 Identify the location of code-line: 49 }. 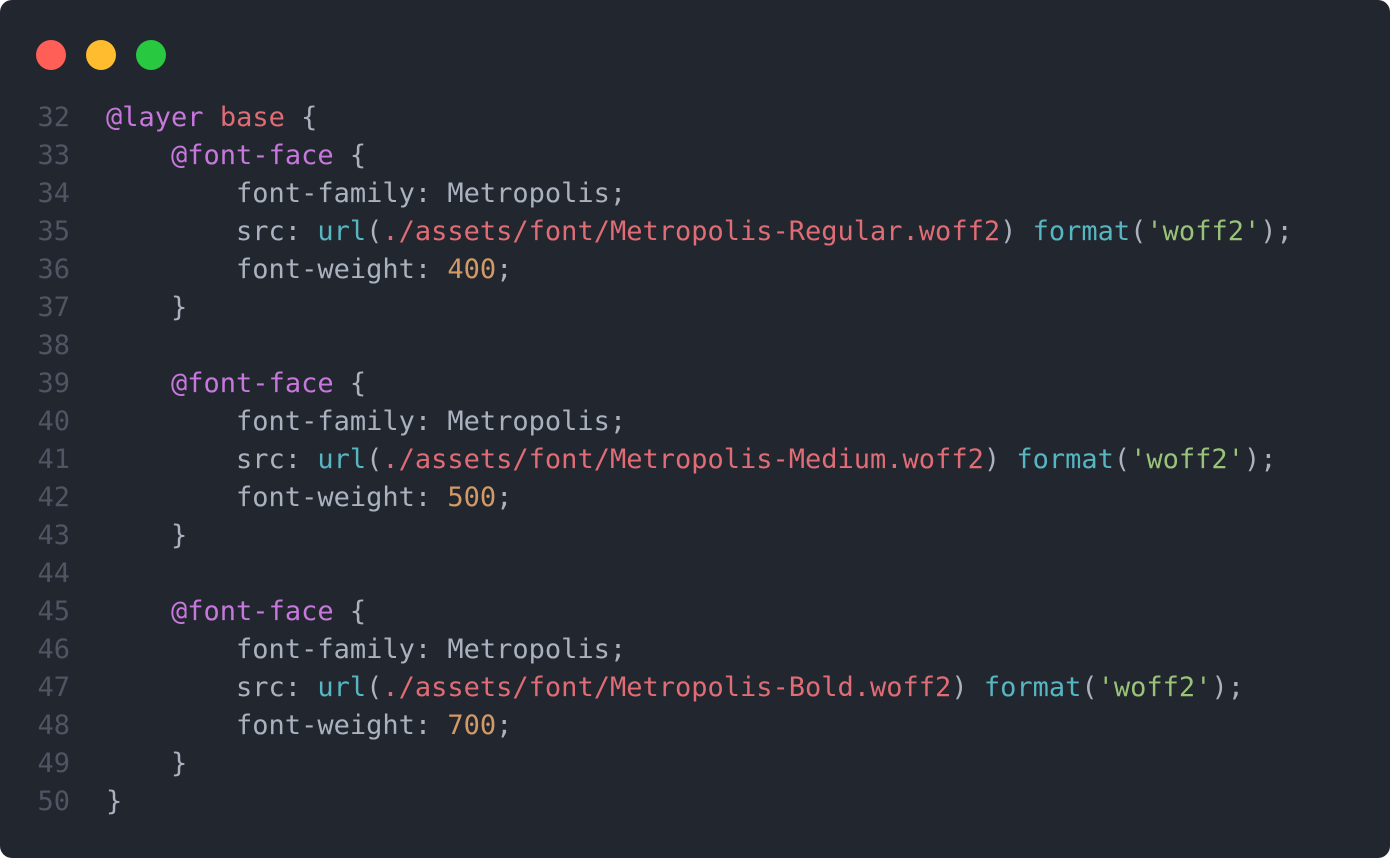
(646, 764).